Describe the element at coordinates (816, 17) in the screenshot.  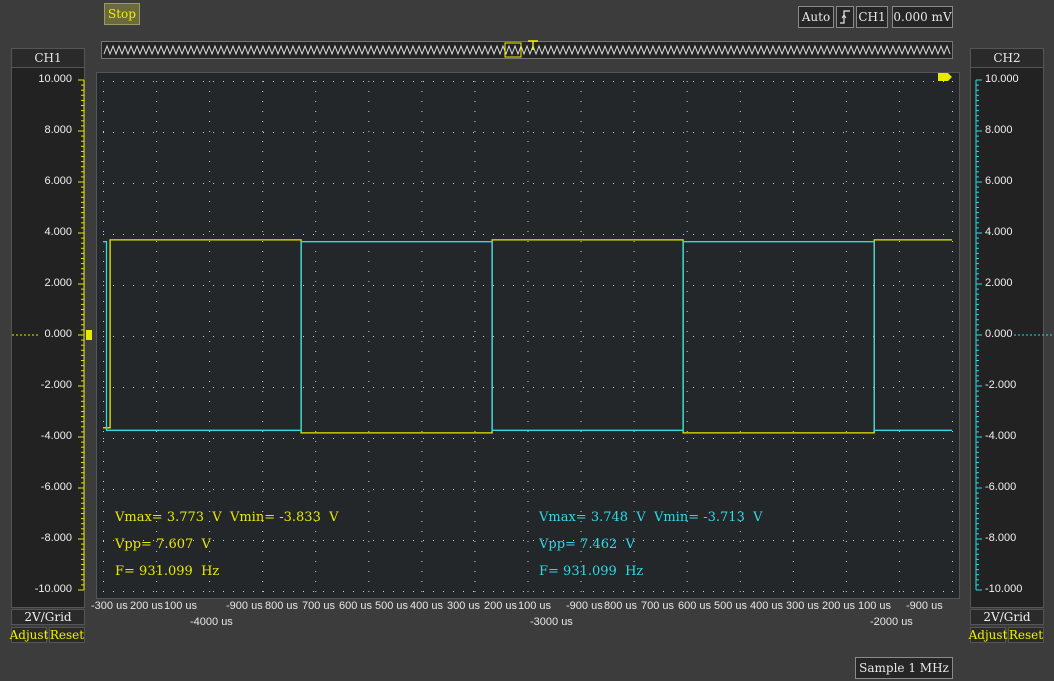
I see `trigger-mode-button: Auto` at that location.